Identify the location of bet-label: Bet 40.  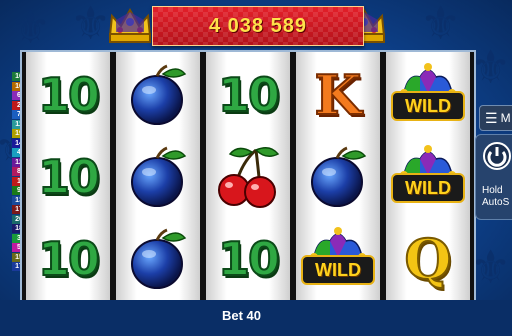
(242, 315).